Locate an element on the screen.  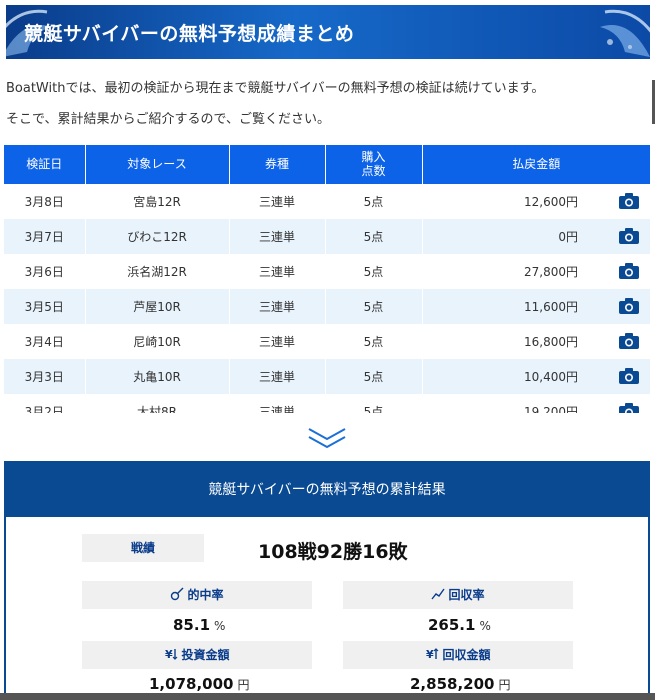
table-row: 3月2日 大村8R 三連単 5点 19,200円 is located at coordinates (327, 403).